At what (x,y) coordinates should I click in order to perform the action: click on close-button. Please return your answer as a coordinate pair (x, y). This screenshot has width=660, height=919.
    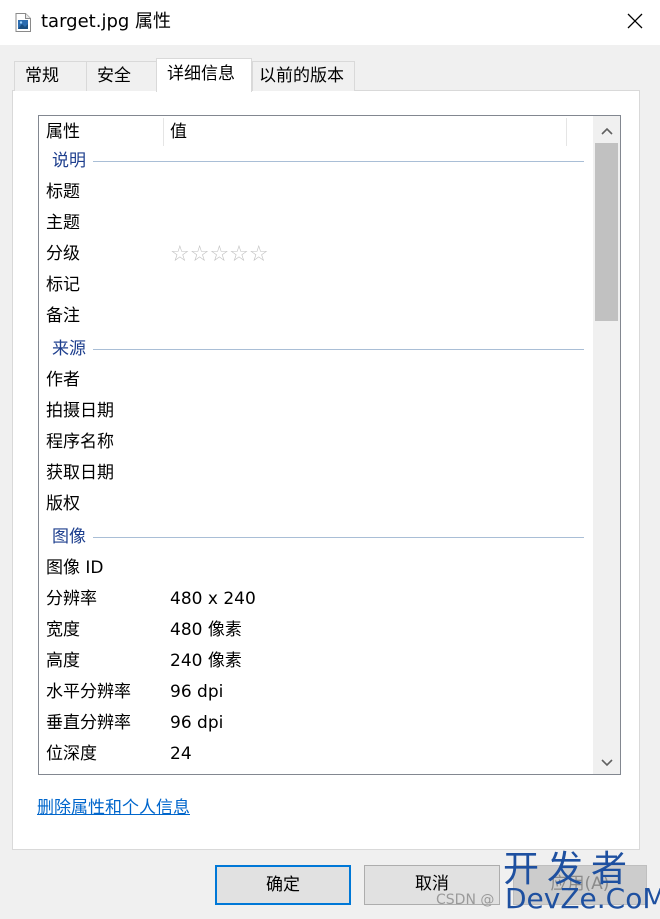
    Looking at the image, I should click on (635, 22).